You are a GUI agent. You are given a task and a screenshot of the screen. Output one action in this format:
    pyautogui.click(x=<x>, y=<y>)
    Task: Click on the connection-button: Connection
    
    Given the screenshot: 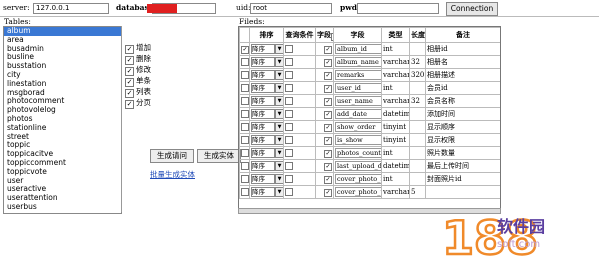 What is the action you would take?
    pyautogui.click(x=472, y=9)
    